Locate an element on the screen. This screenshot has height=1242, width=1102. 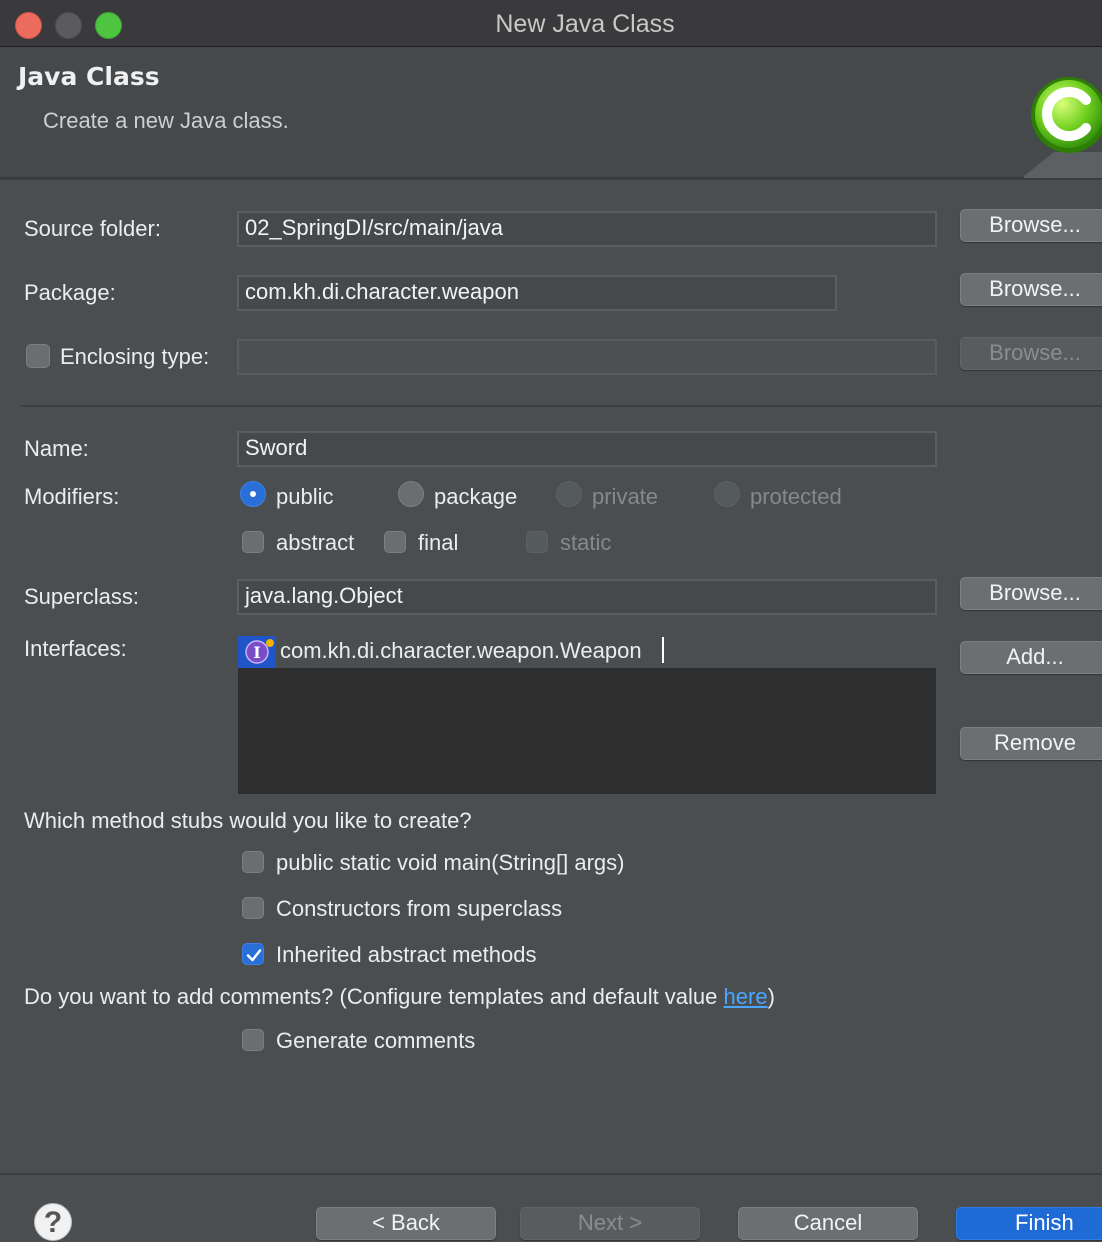
back-button: < Back is located at coordinates (406, 1223).